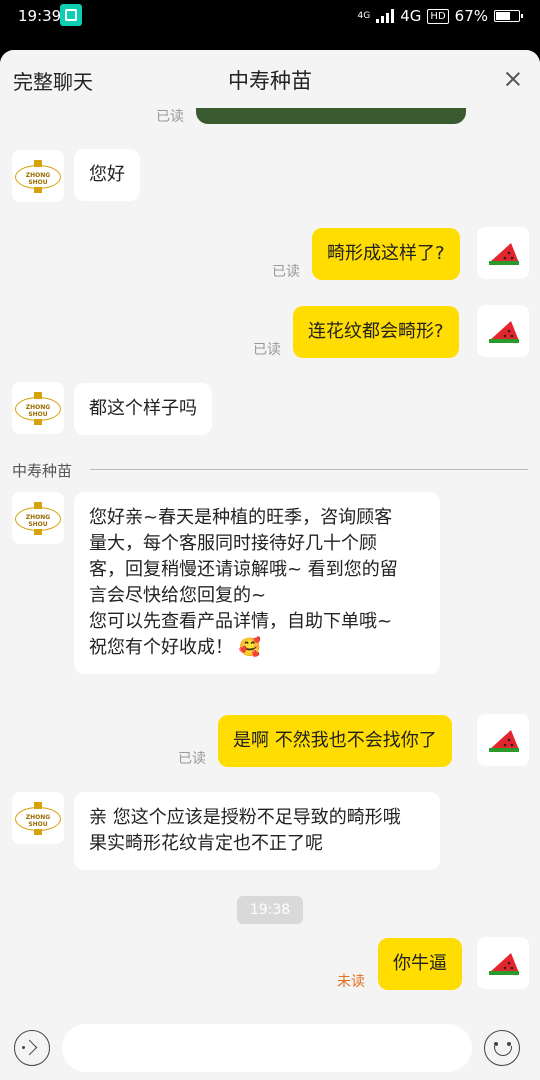 This screenshot has height=1080, width=540. I want to click on message-line: 客，回复稍慢还请谅解哦~ 看到您的留, so click(243, 569).